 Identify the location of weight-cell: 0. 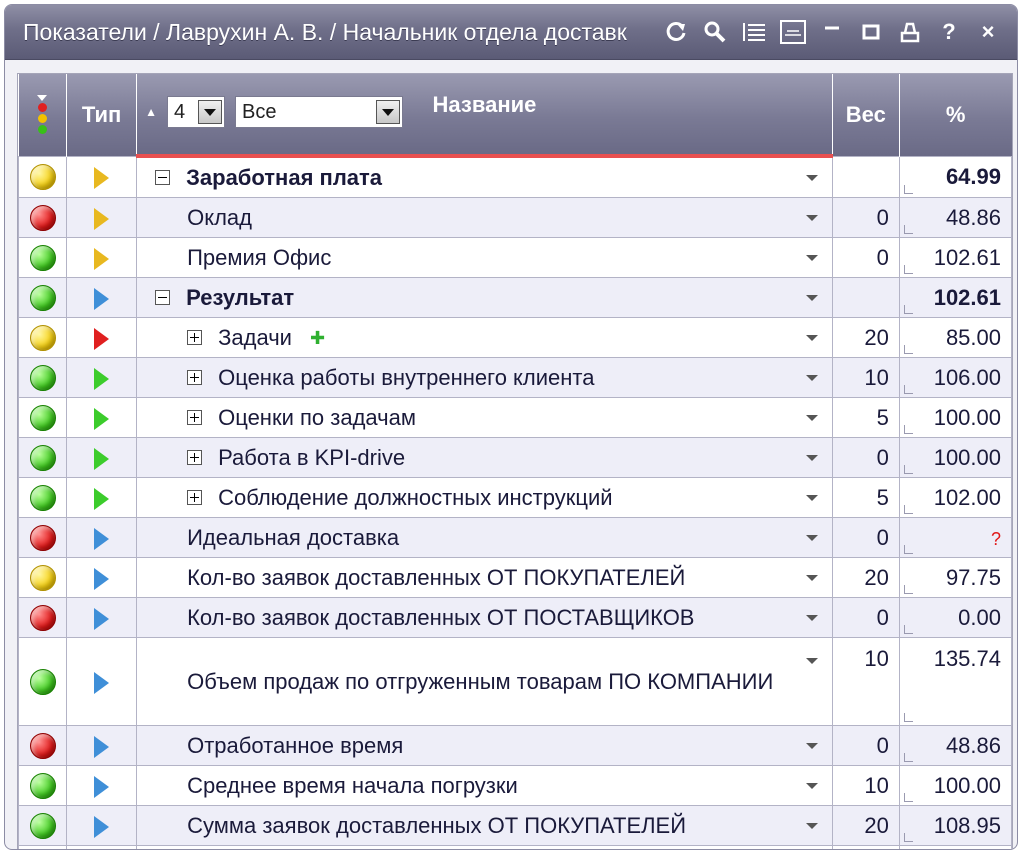
(865, 457).